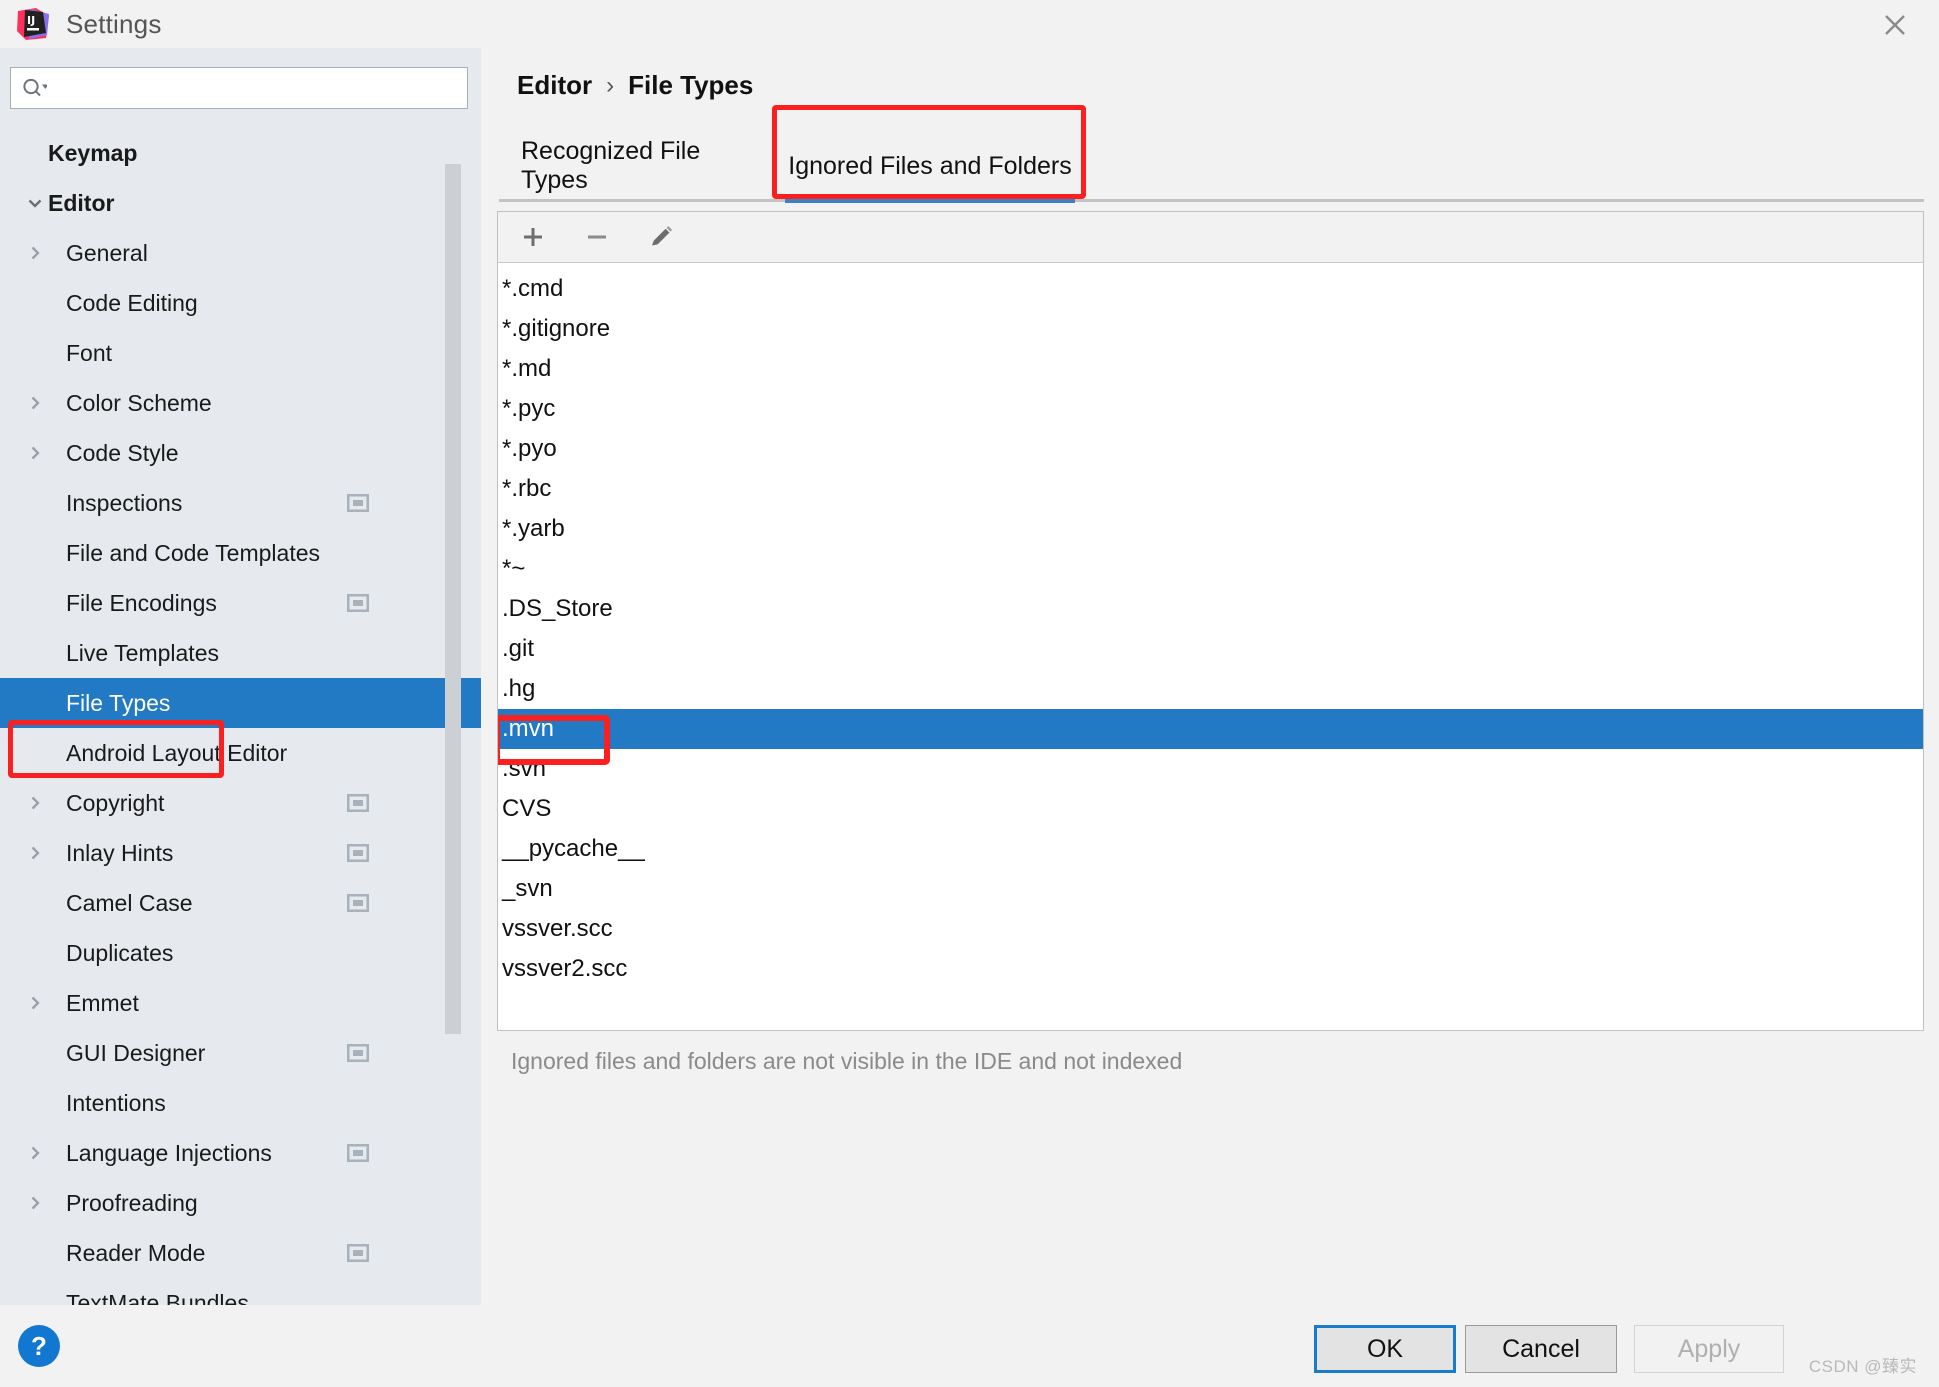 Image resolution: width=1939 pixels, height=1387 pixels. Describe the element at coordinates (661, 237) in the screenshot. I see `edit-button` at that location.